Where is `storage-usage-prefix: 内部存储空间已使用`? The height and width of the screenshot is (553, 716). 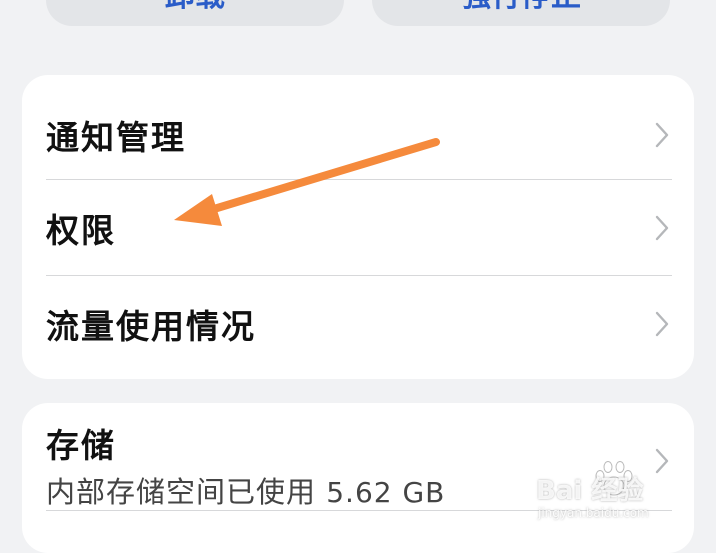
storage-usage-prefix: 内部存储空间已使用 is located at coordinates (181, 492).